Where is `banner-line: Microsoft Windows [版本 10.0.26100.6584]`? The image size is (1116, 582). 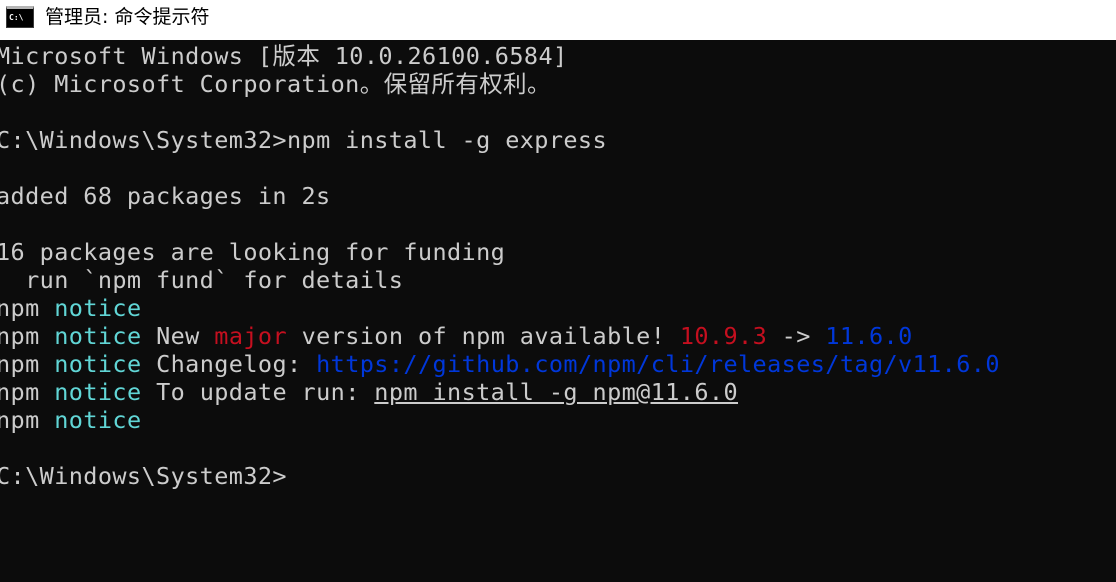
banner-line: Microsoft Windows [版本 10.0.26100.6584] is located at coordinates (284, 56).